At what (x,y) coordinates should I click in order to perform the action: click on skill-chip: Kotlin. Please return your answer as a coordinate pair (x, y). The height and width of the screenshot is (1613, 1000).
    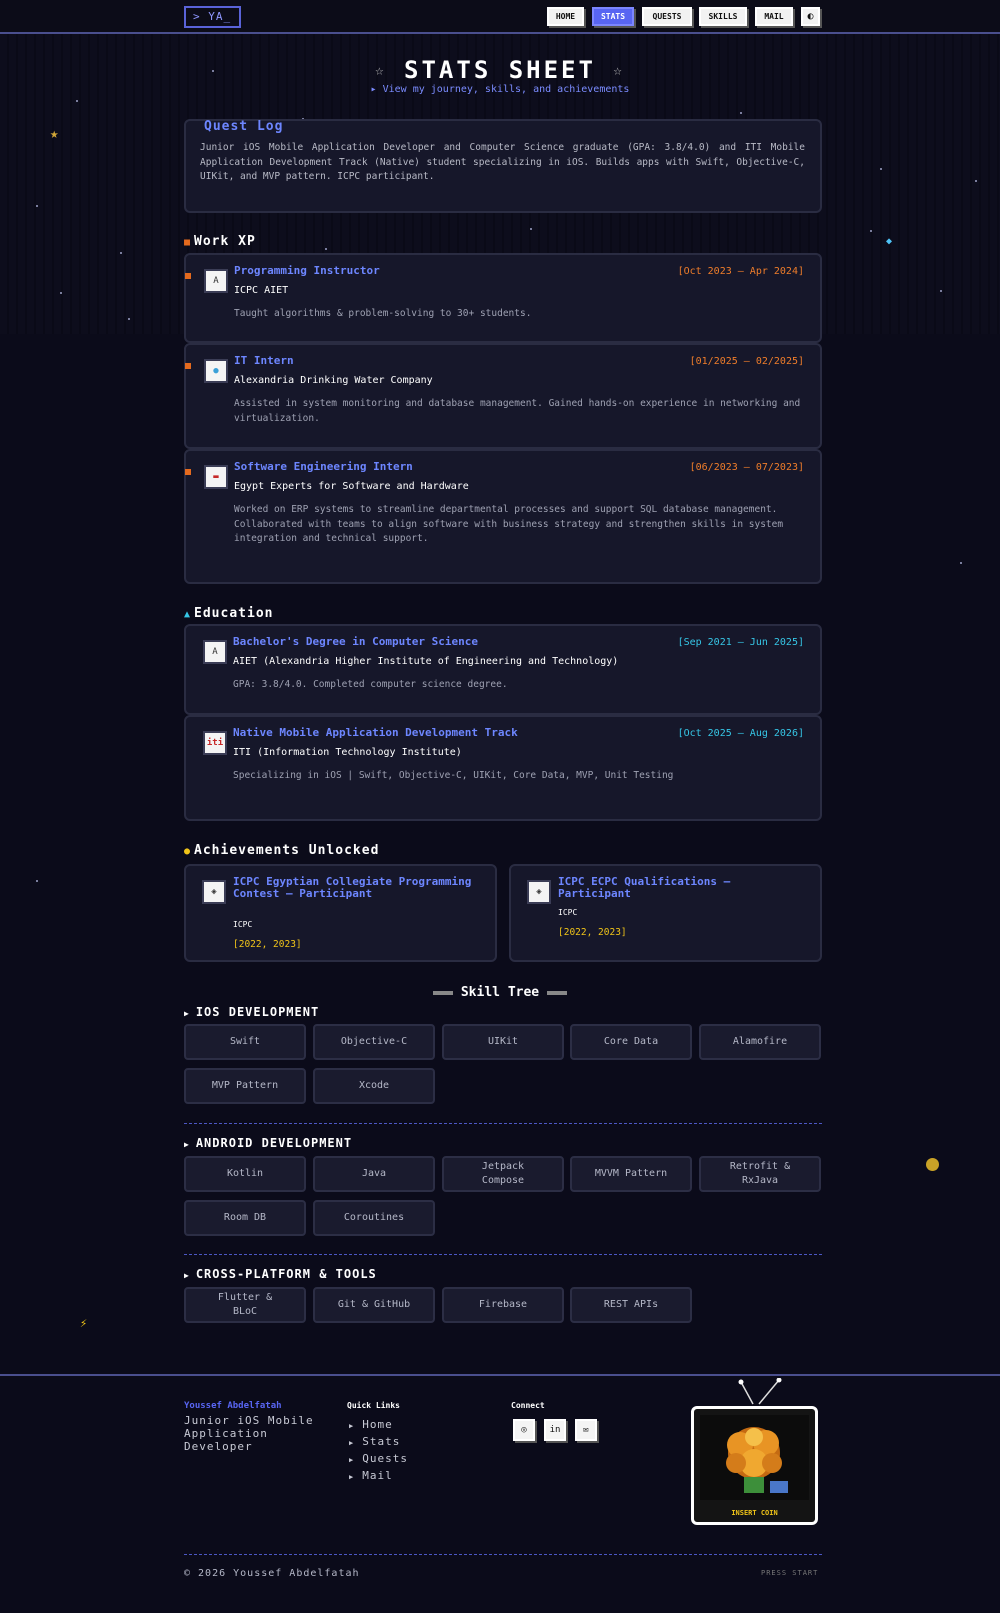
    Looking at the image, I should click on (245, 1174).